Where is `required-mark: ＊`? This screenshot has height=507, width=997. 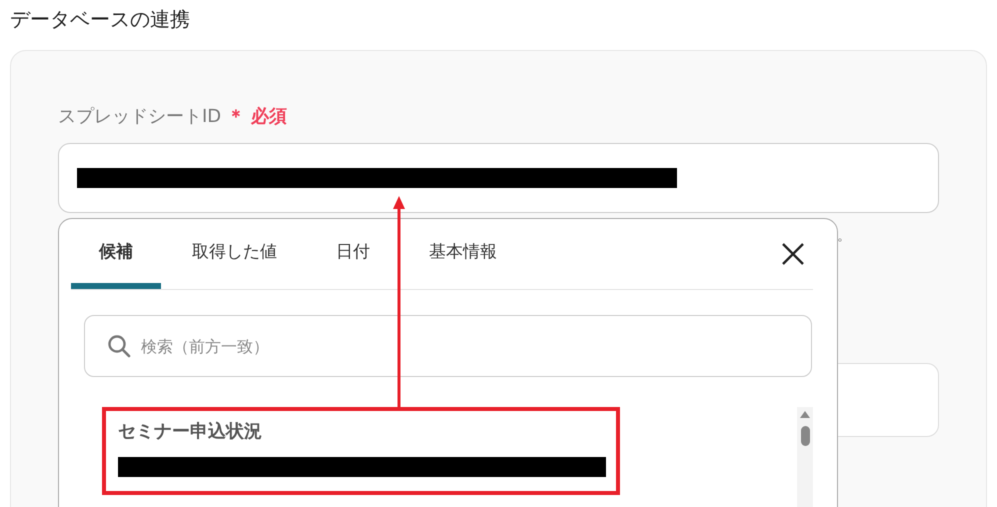
required-mark: ＊ is located at coordinates (236, 116).